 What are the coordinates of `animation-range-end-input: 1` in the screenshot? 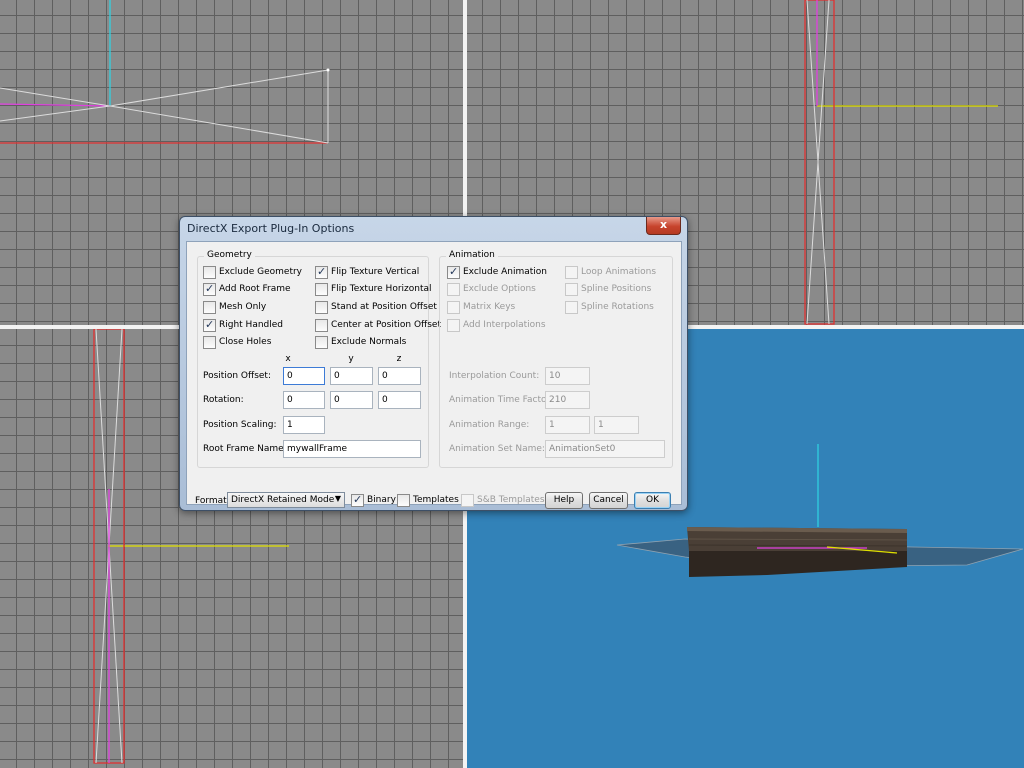 It's located at (616, 425).